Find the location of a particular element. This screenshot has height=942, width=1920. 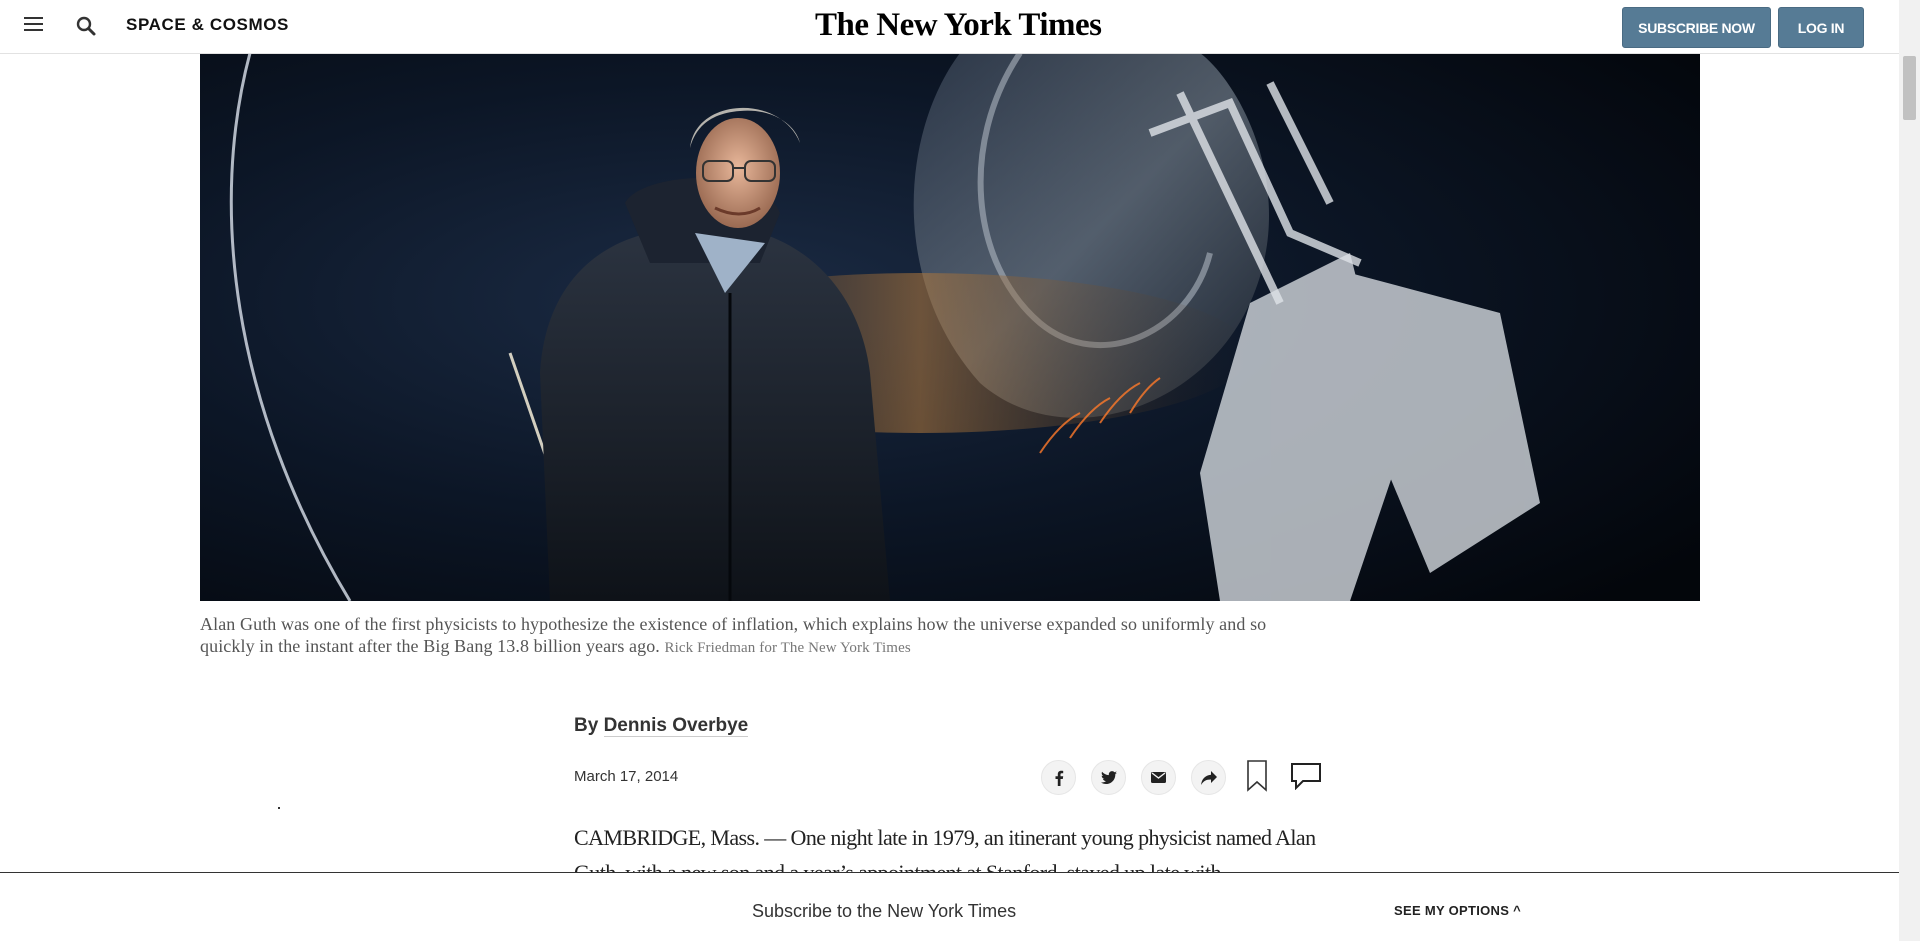

scrollbar is located at coordinates (1909, 470).